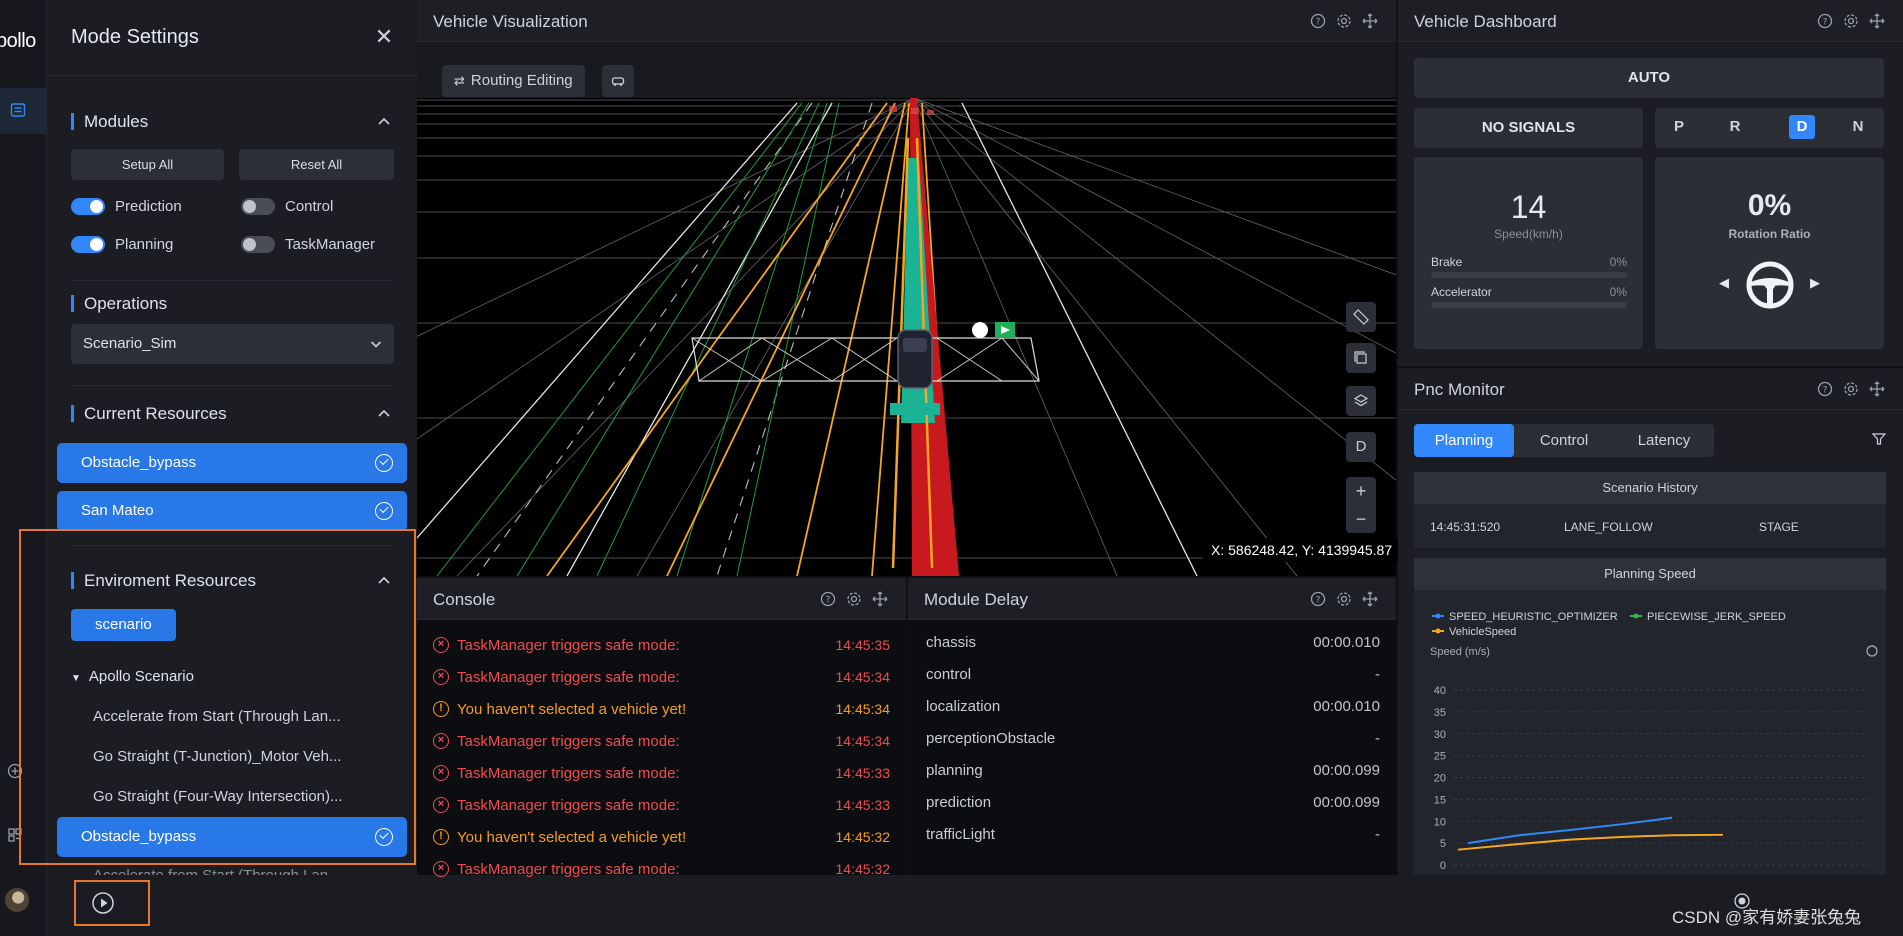  I want to click on app-logo: pollo, so click(18, 41).